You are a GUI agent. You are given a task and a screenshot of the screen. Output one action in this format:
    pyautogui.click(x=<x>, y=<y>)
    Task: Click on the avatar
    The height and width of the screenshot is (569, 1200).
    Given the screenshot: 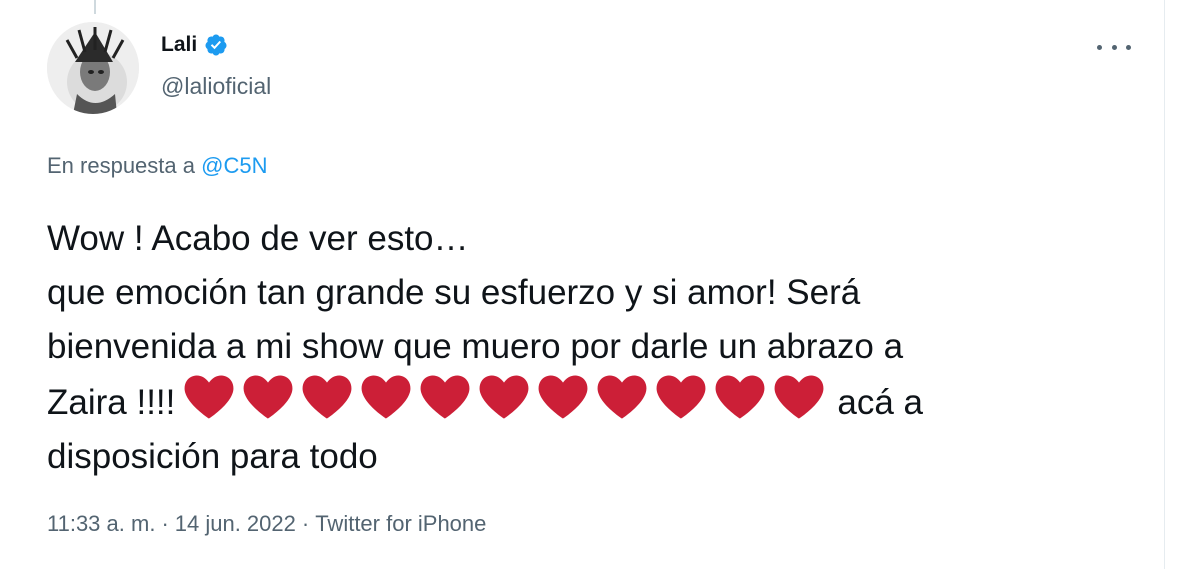 What is the action you would take?
    pyautogui.click(x=93, y=68)
    